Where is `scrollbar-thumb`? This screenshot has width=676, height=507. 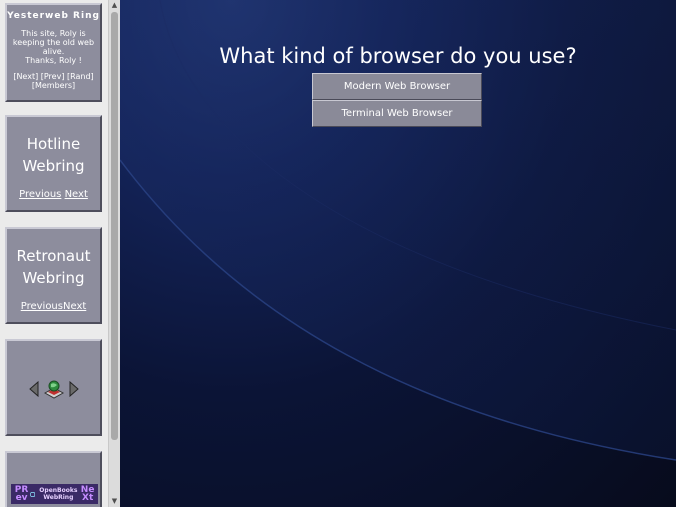
scrollbar-thumb is located at coordinates (114, 226).